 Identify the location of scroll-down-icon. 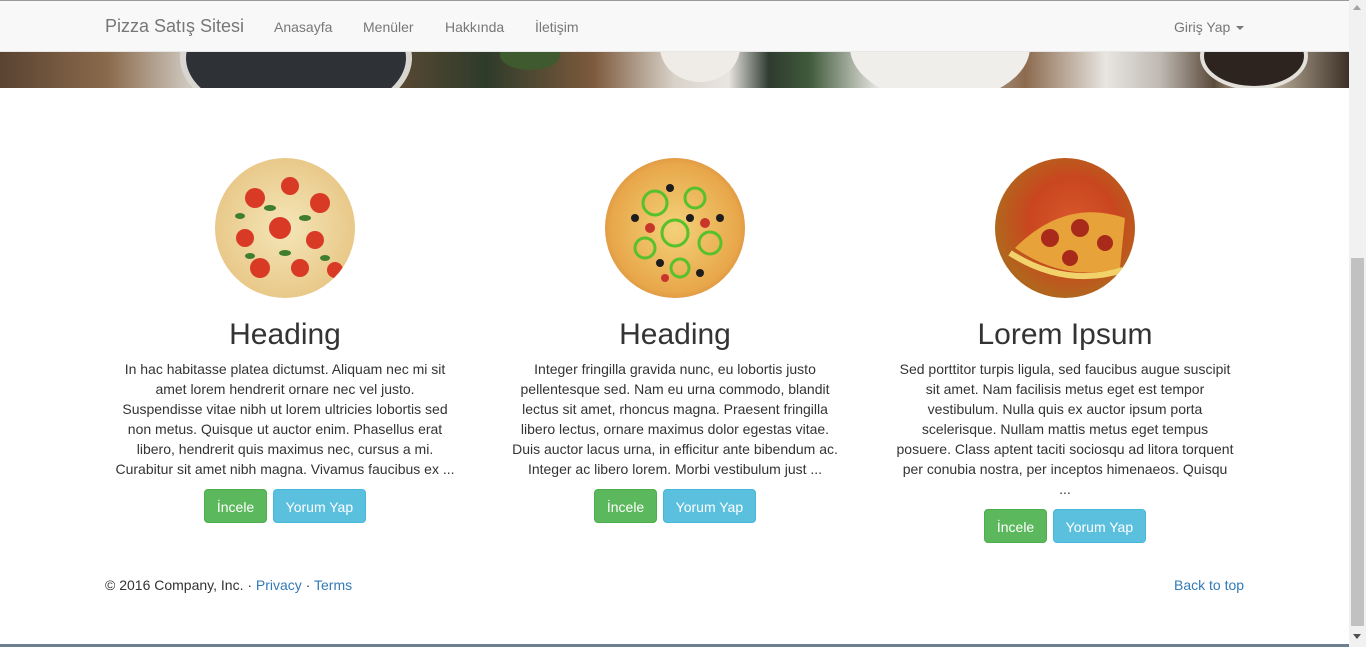
(1357, 636).